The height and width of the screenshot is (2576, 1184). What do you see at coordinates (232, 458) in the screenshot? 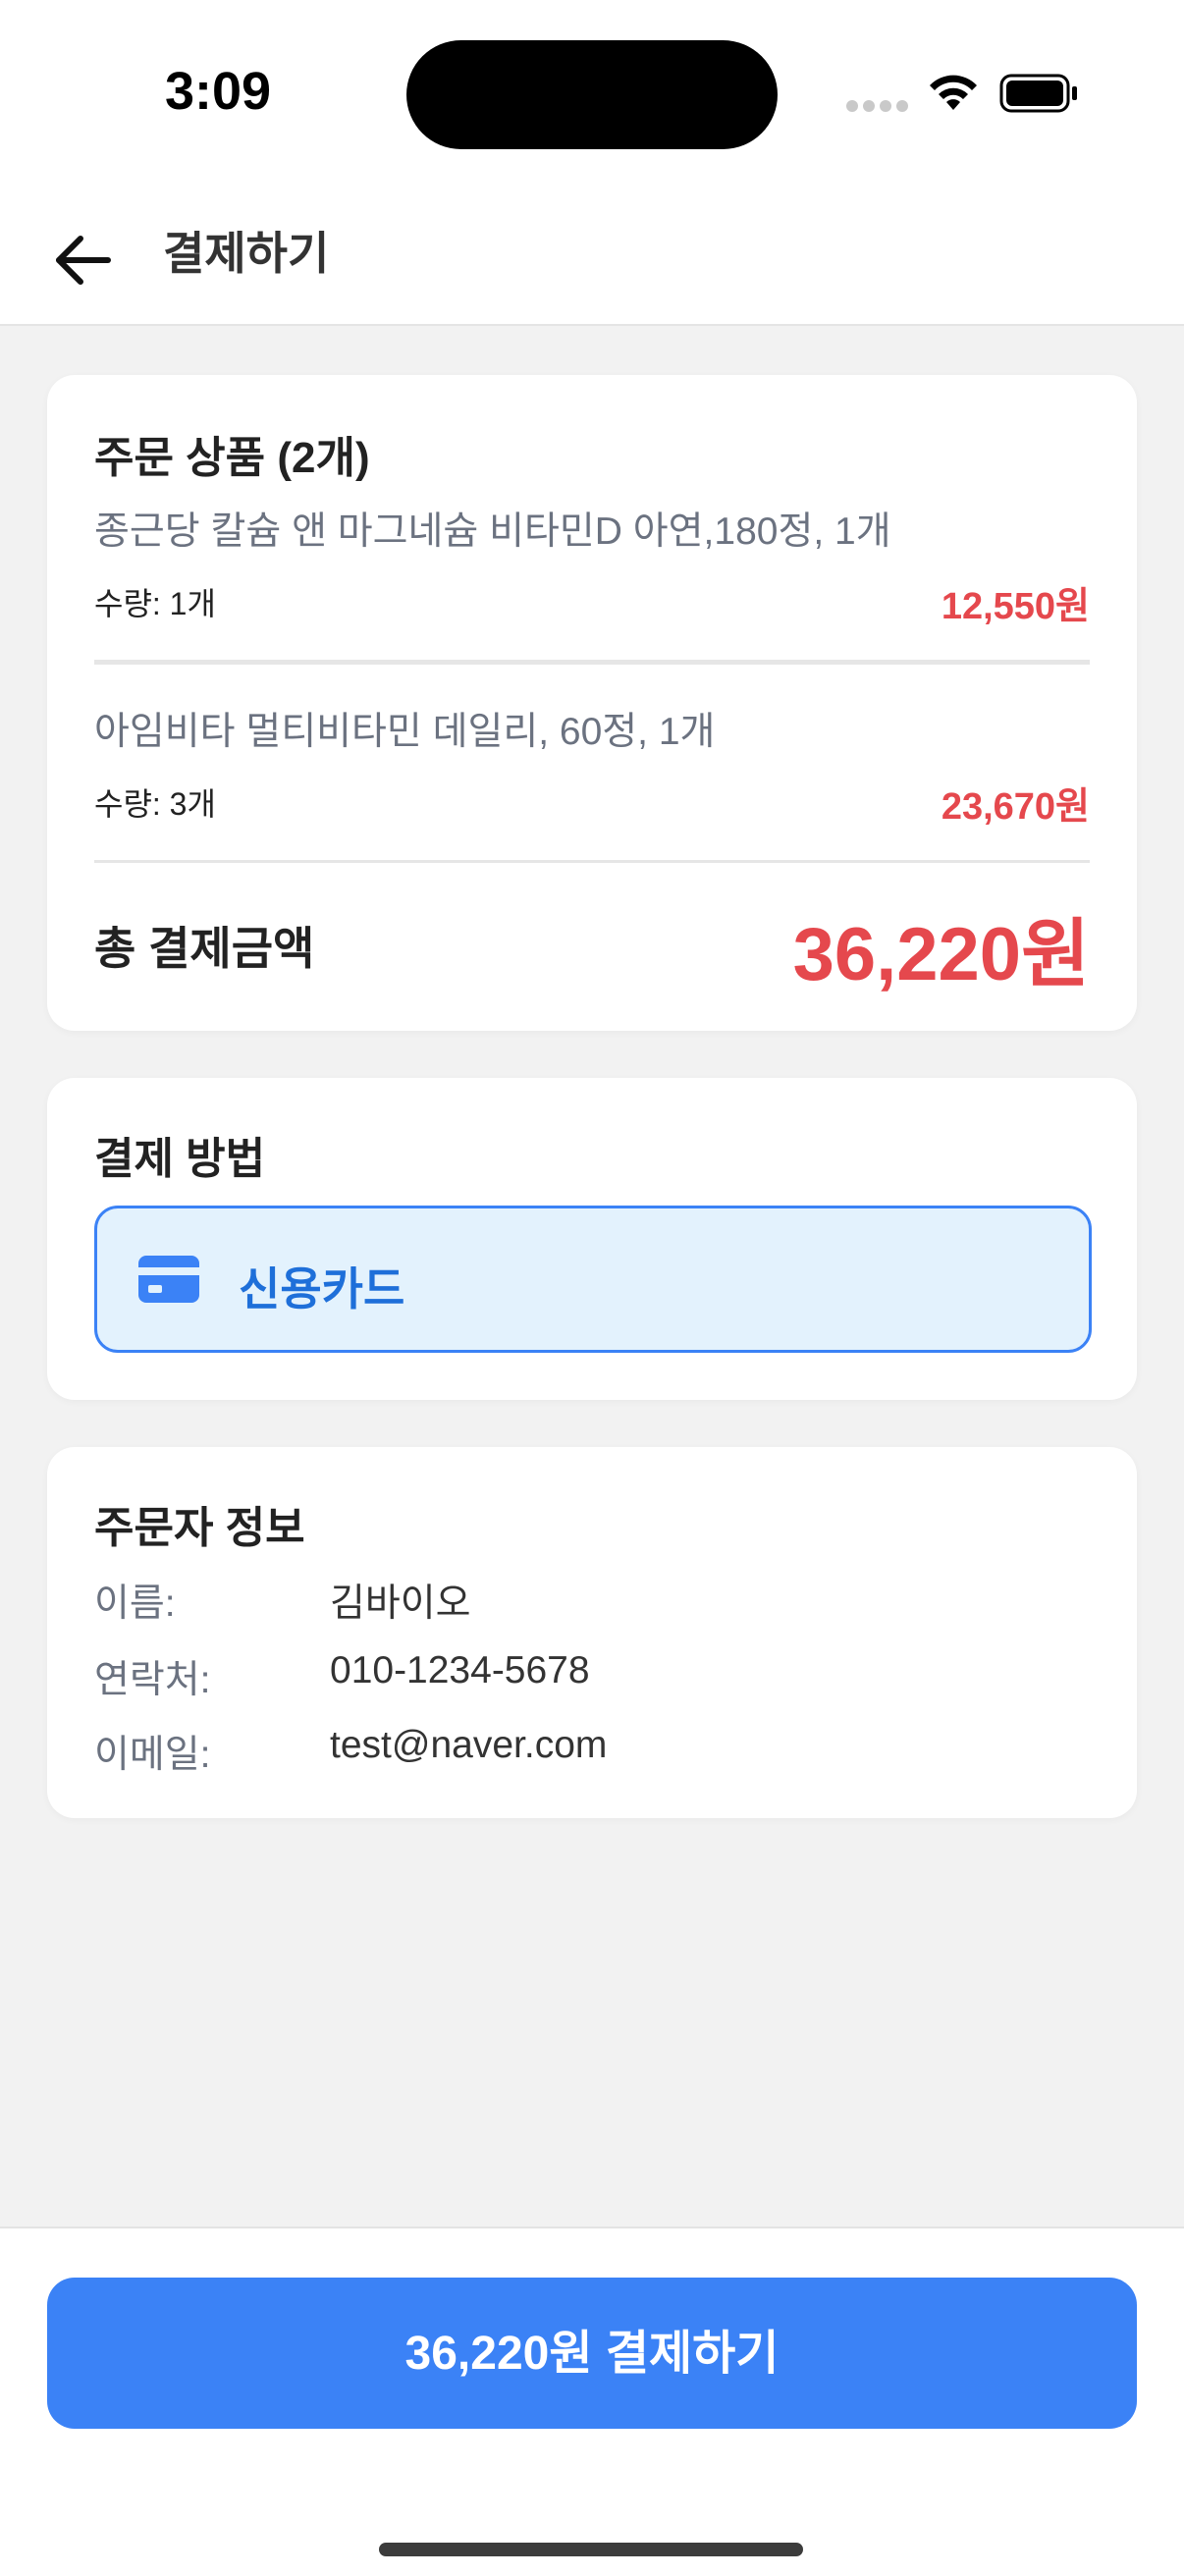
I see `order-items-title: 주문 상품 (2개)` at bounding box center [232, 458].